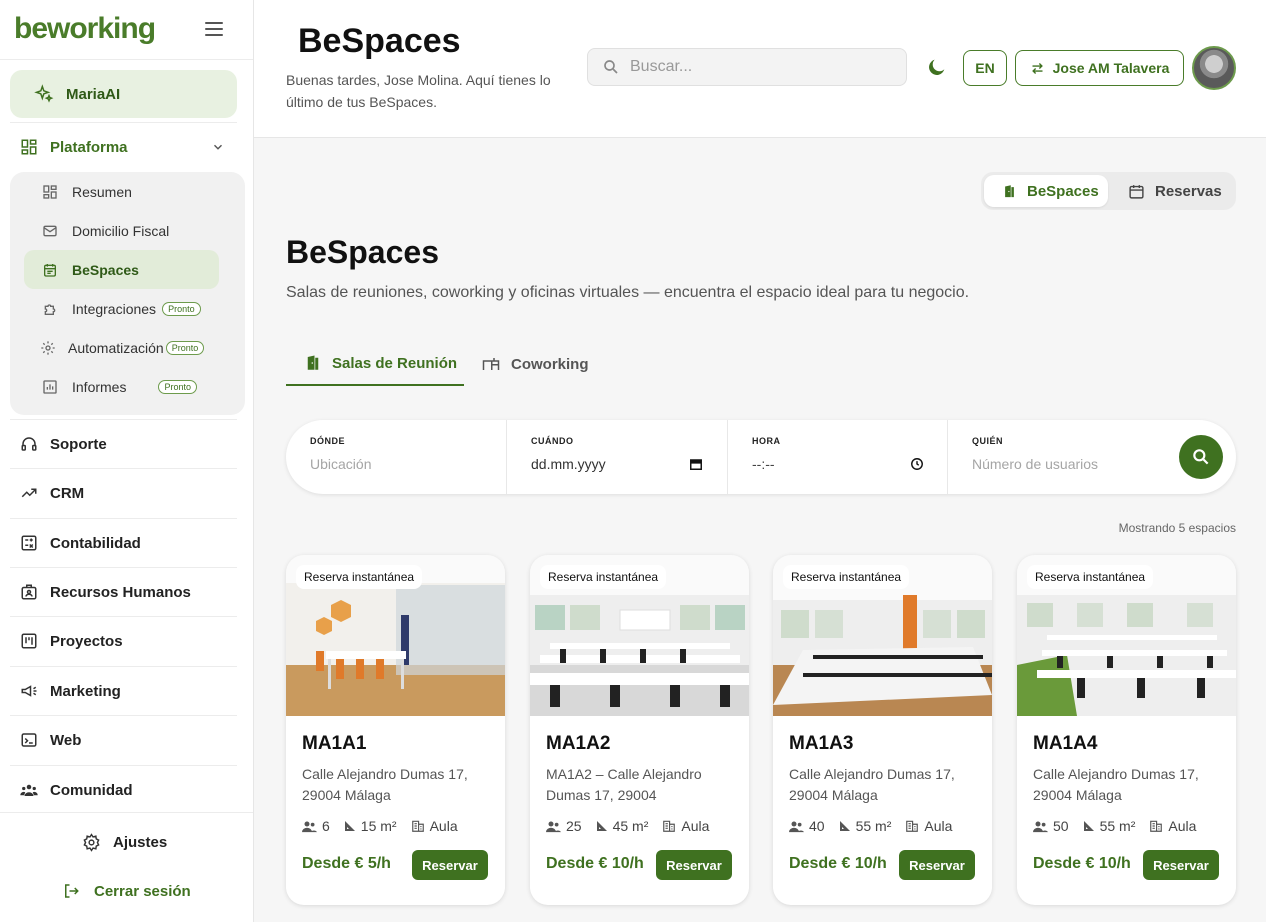 Image resolution: width=1266 pixels, height=922 pixels. I want to click on filter-where: DÓNDE, so click(396, 457).